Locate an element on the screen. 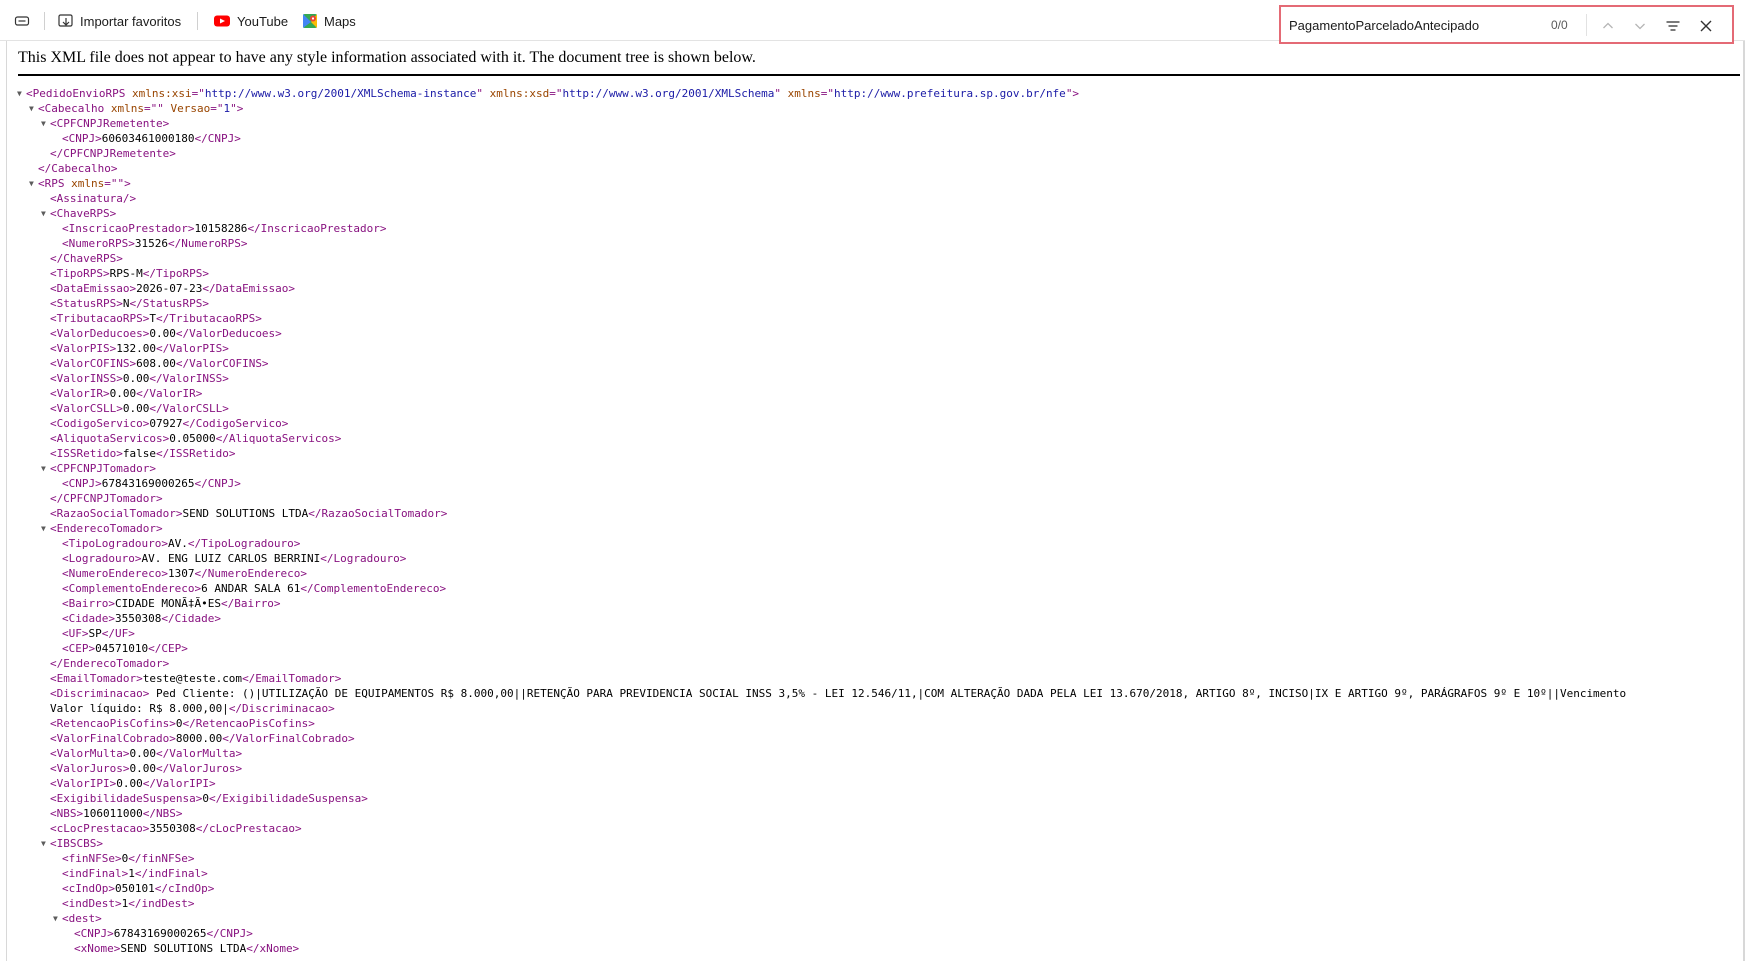 This screenshot has height=961, width=1745. xml-line: <TipoRPS>RPS-M</TipoRPS> is located at coordinates (880, 273).